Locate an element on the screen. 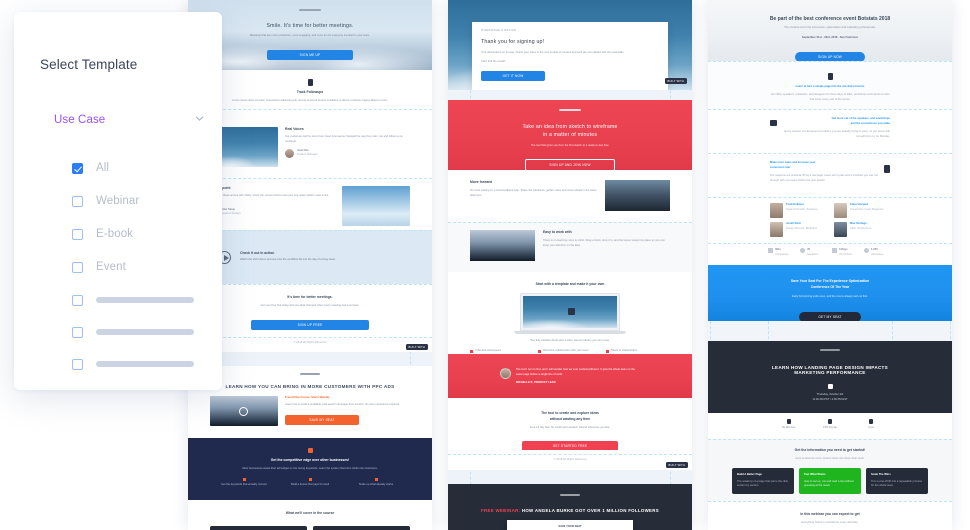 This screenshot has width=970, height=530. avatar is located at coordinates (776, 210).